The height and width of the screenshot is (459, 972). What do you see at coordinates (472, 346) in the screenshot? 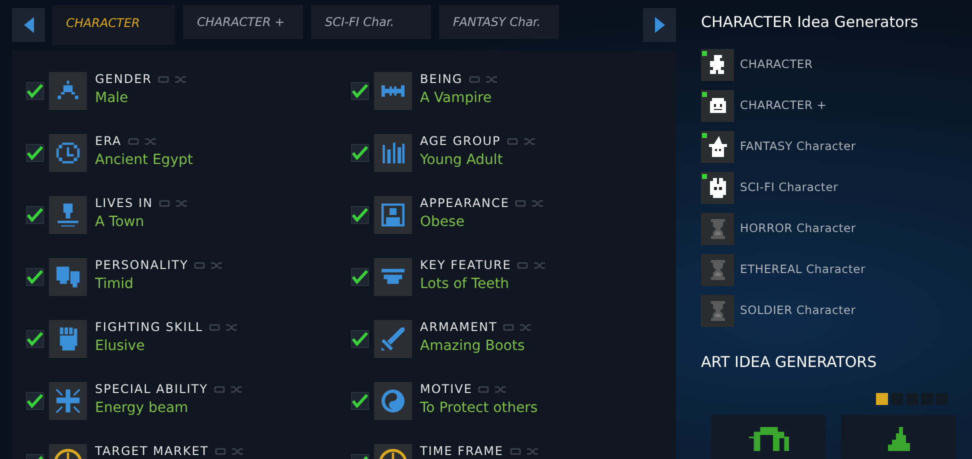
I see `field-value: Amazing Boots` at bounding box center [472, 346].